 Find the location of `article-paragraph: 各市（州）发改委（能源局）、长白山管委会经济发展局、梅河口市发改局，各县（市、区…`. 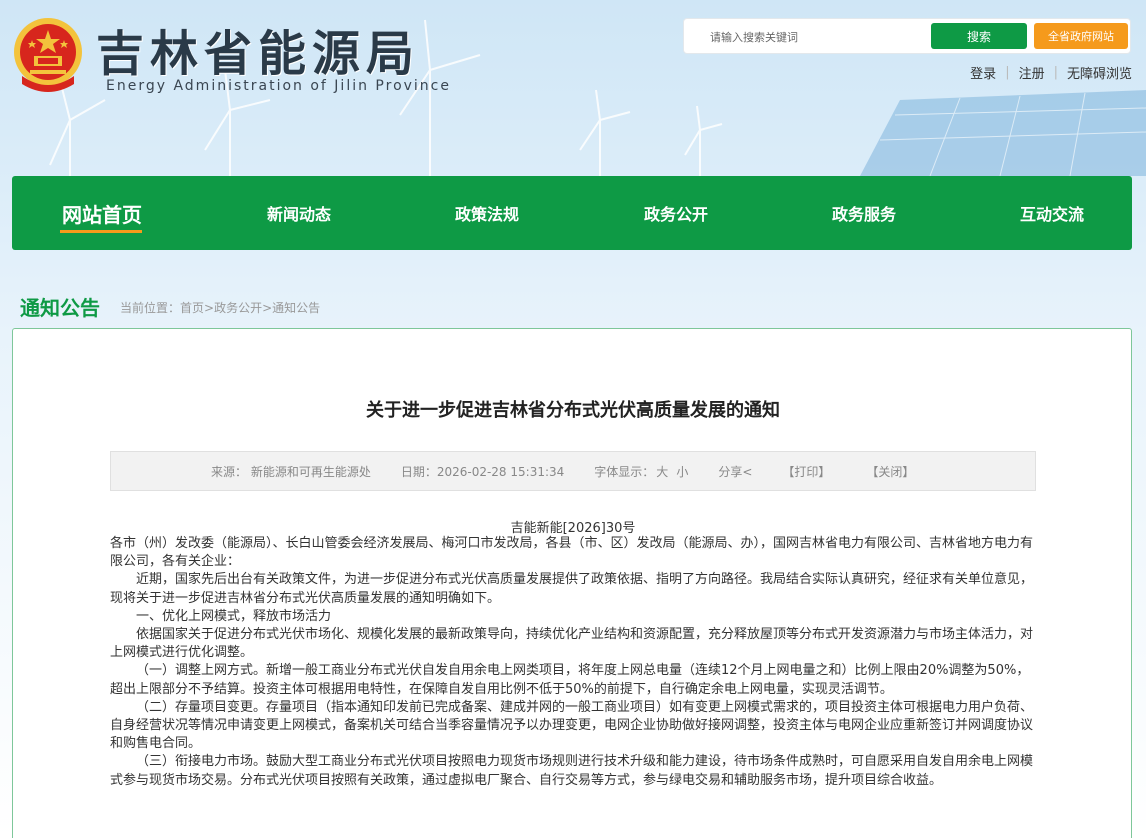

article-paragraph: 各市（州）发改委（能源局）、长白山管委会经济发展局、梅河口市发改局，各县（市、区… is located at coordinates (572, 553).